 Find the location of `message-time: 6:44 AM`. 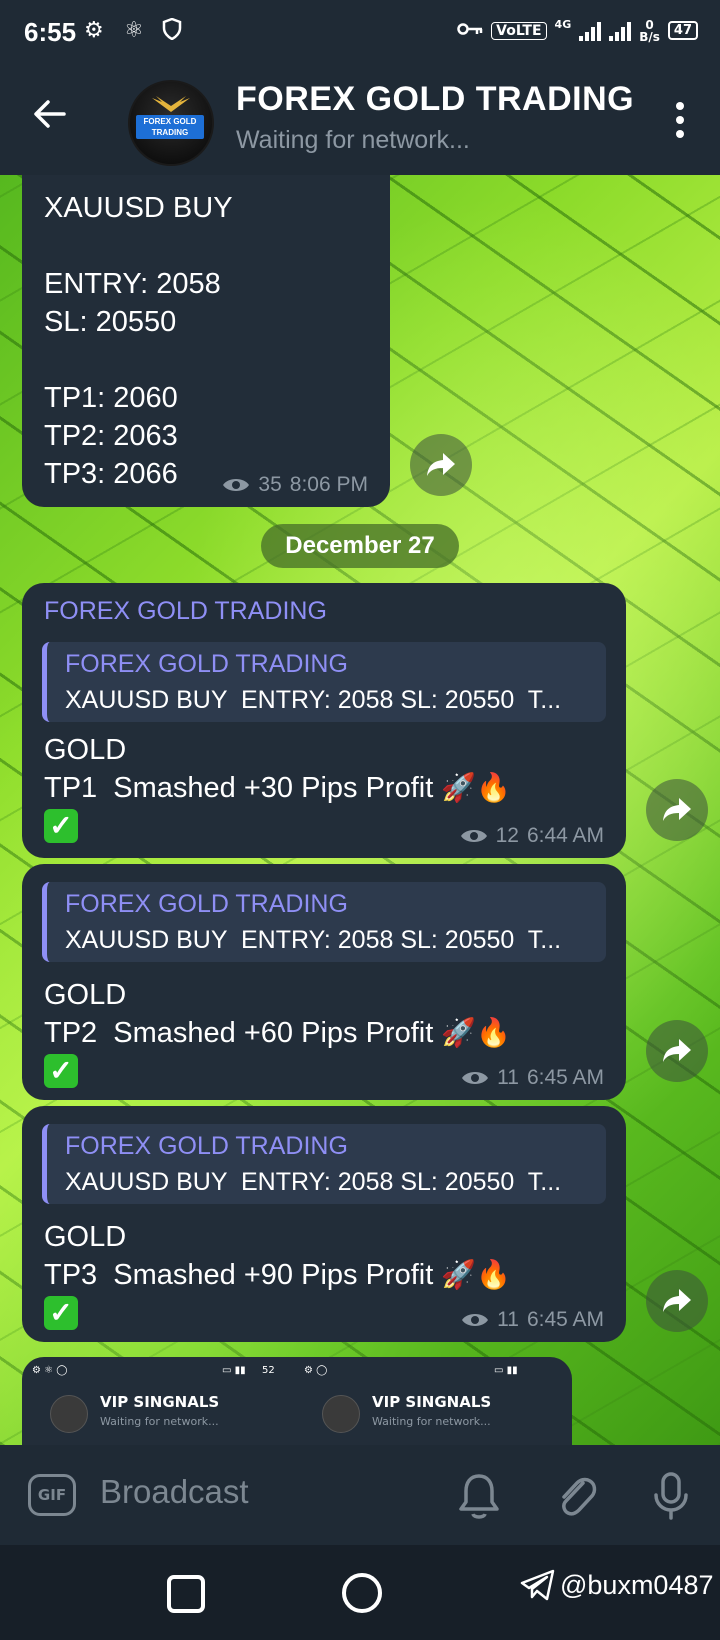

message-time: 6:44 AM is located at coordinates (565, 835).